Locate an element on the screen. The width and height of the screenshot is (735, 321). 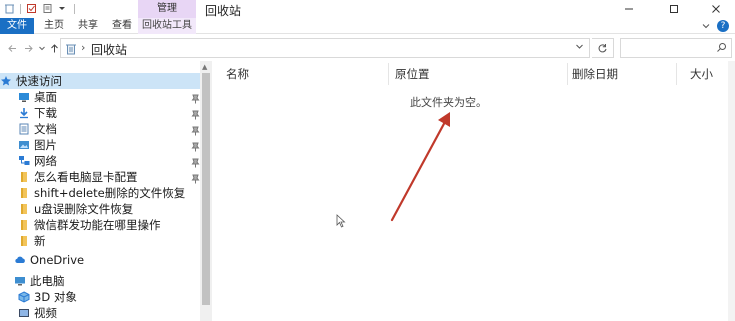
column-header-name: 名称 is located at coordinates (237, 74).